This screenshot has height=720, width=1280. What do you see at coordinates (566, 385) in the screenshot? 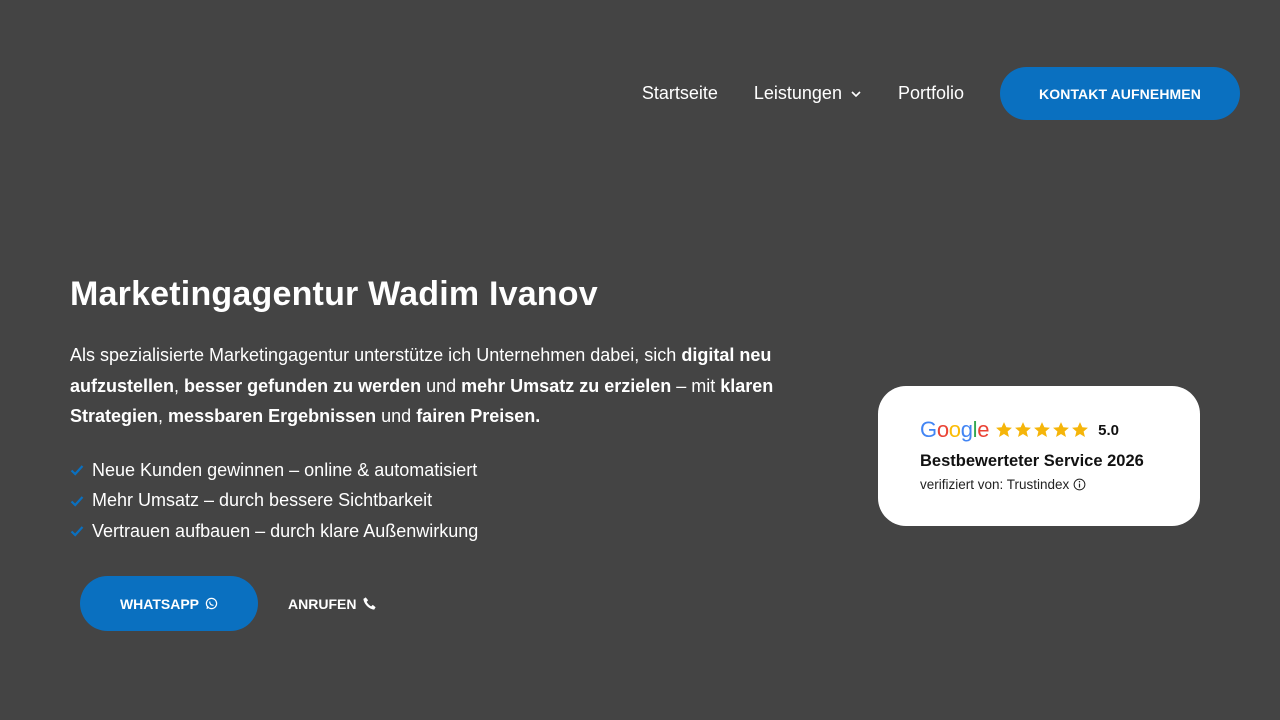
I see `highlight-text: mehr Umsatz zu erzielen` at bounding box center [566, 385].